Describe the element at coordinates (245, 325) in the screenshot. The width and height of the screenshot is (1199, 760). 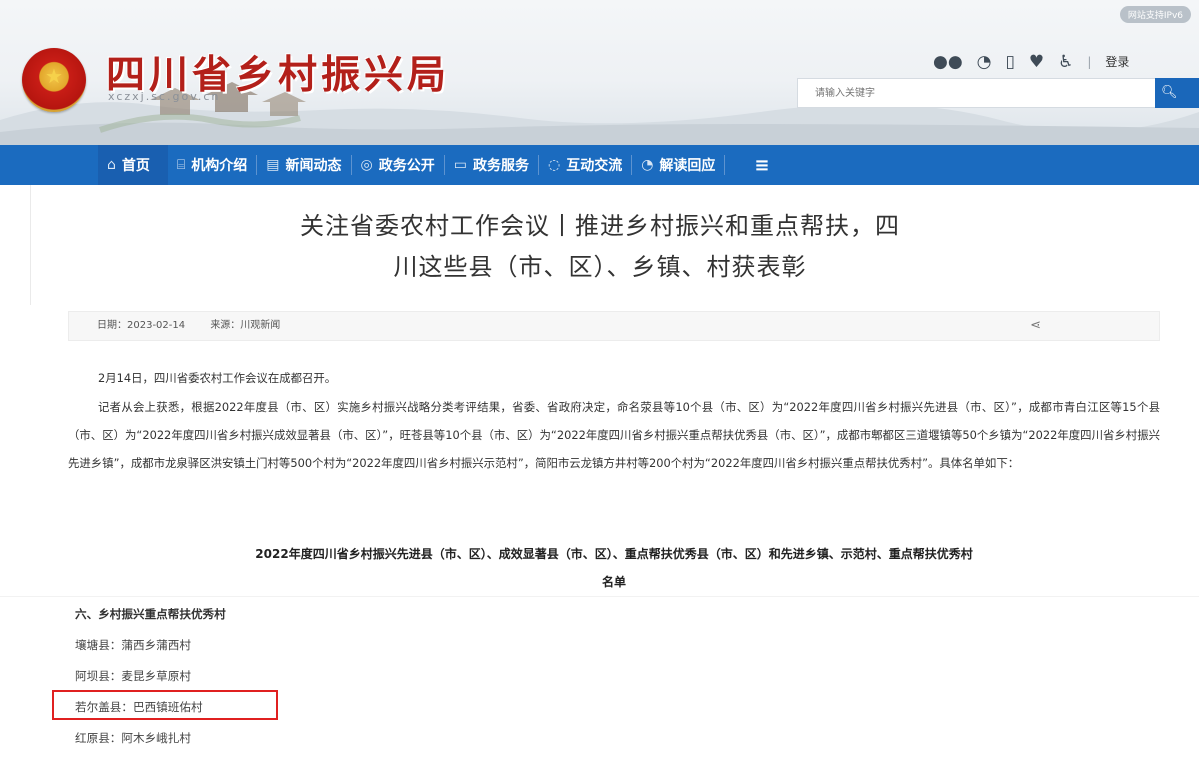
I see `article-source: 来源：川观新闻` at that location.